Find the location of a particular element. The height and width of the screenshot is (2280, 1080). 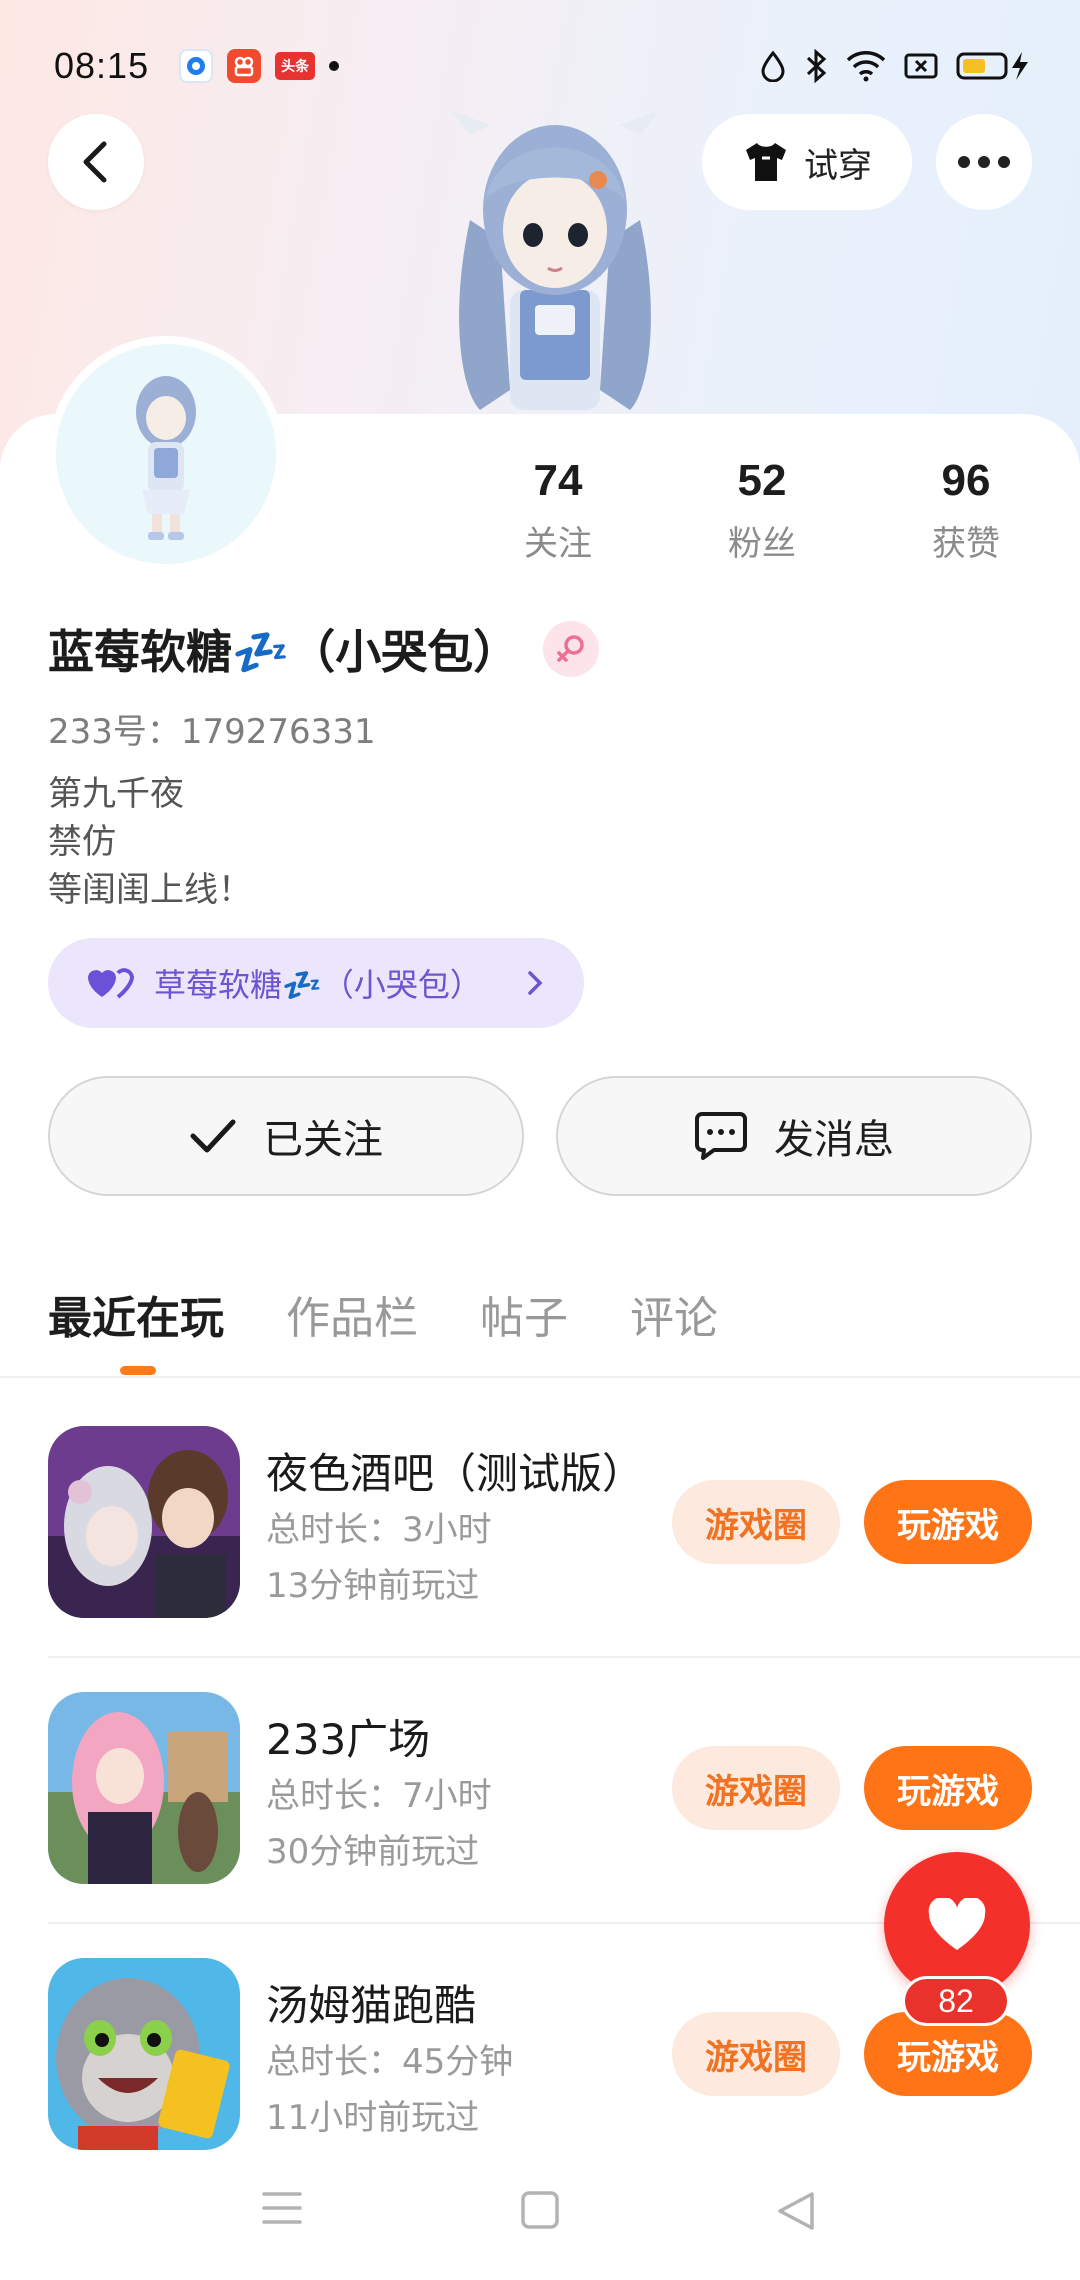

toutiao-app-icon: 头条 is located at coordinates (295, 66).